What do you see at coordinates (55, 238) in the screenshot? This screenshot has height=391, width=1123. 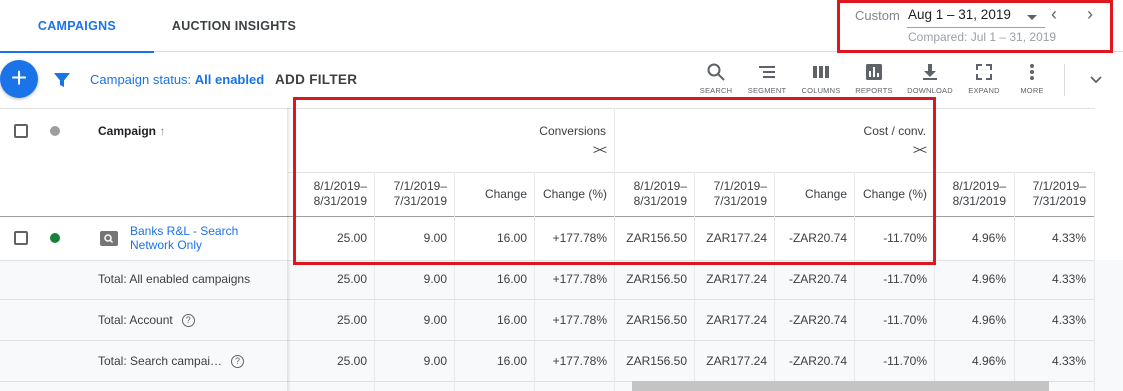 I see `enabled-status-dot` at bounding box center [55, 238].